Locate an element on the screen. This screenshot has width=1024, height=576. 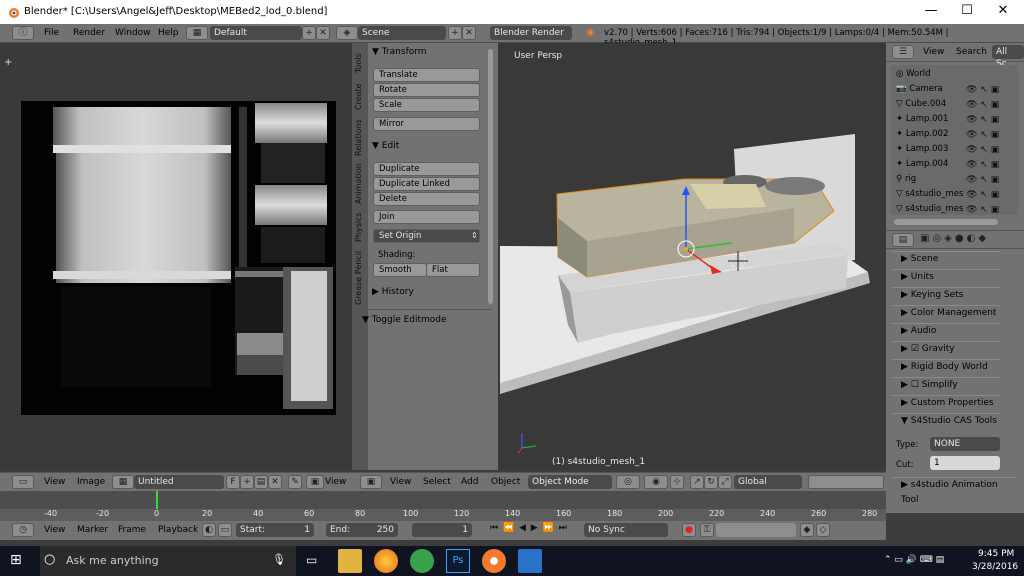
layer-buttons is located at coordinates (846, 482).